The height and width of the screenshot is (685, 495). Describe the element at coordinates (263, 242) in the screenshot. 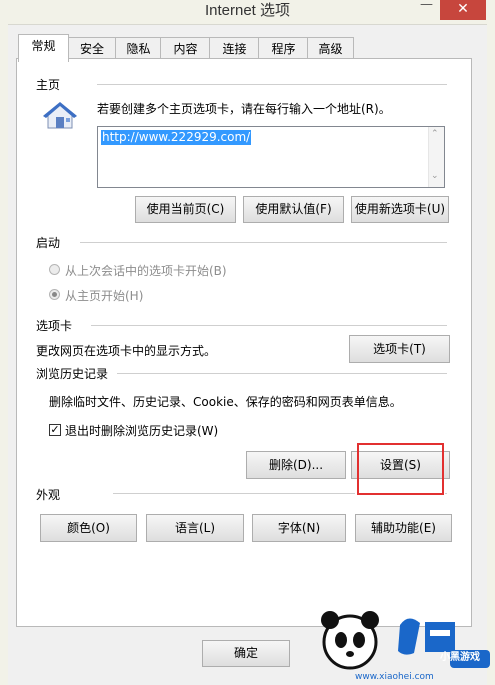

I see `startup-divider` at that location.